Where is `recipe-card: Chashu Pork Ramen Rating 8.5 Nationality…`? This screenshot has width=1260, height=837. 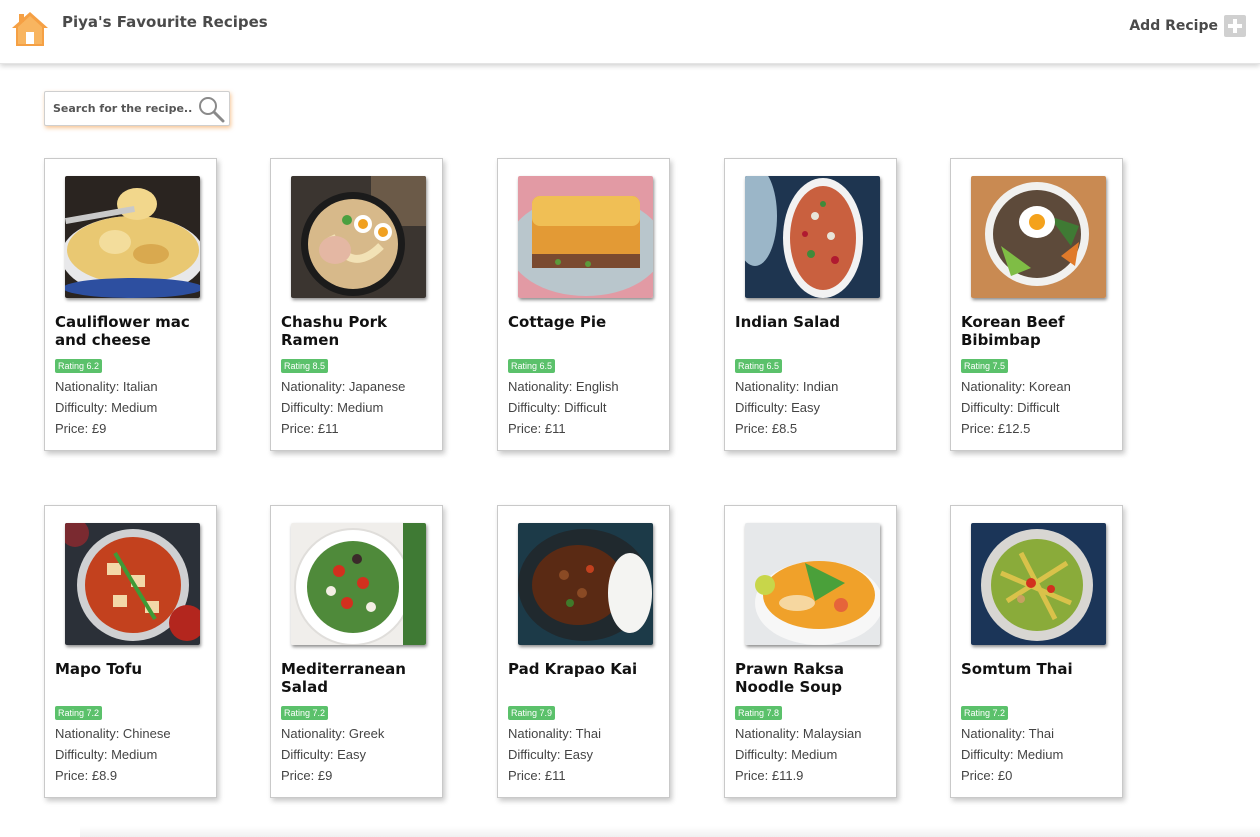 recipe-card: Chashu Pork Ramen Rating 8.5 Nationality… is located at coordinates (356, 304).